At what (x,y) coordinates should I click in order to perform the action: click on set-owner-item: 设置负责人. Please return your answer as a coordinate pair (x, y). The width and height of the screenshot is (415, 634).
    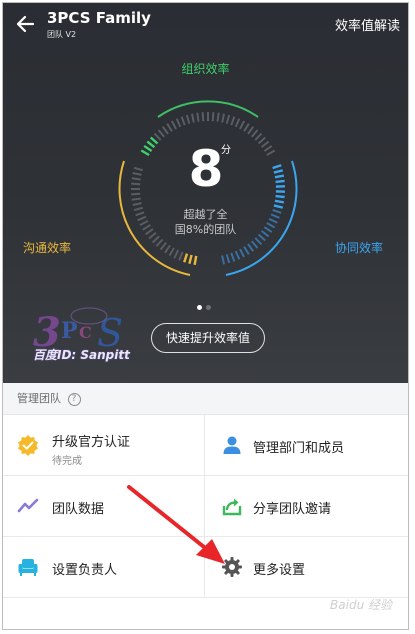
    Looking at the image, I should click on (104, 567).